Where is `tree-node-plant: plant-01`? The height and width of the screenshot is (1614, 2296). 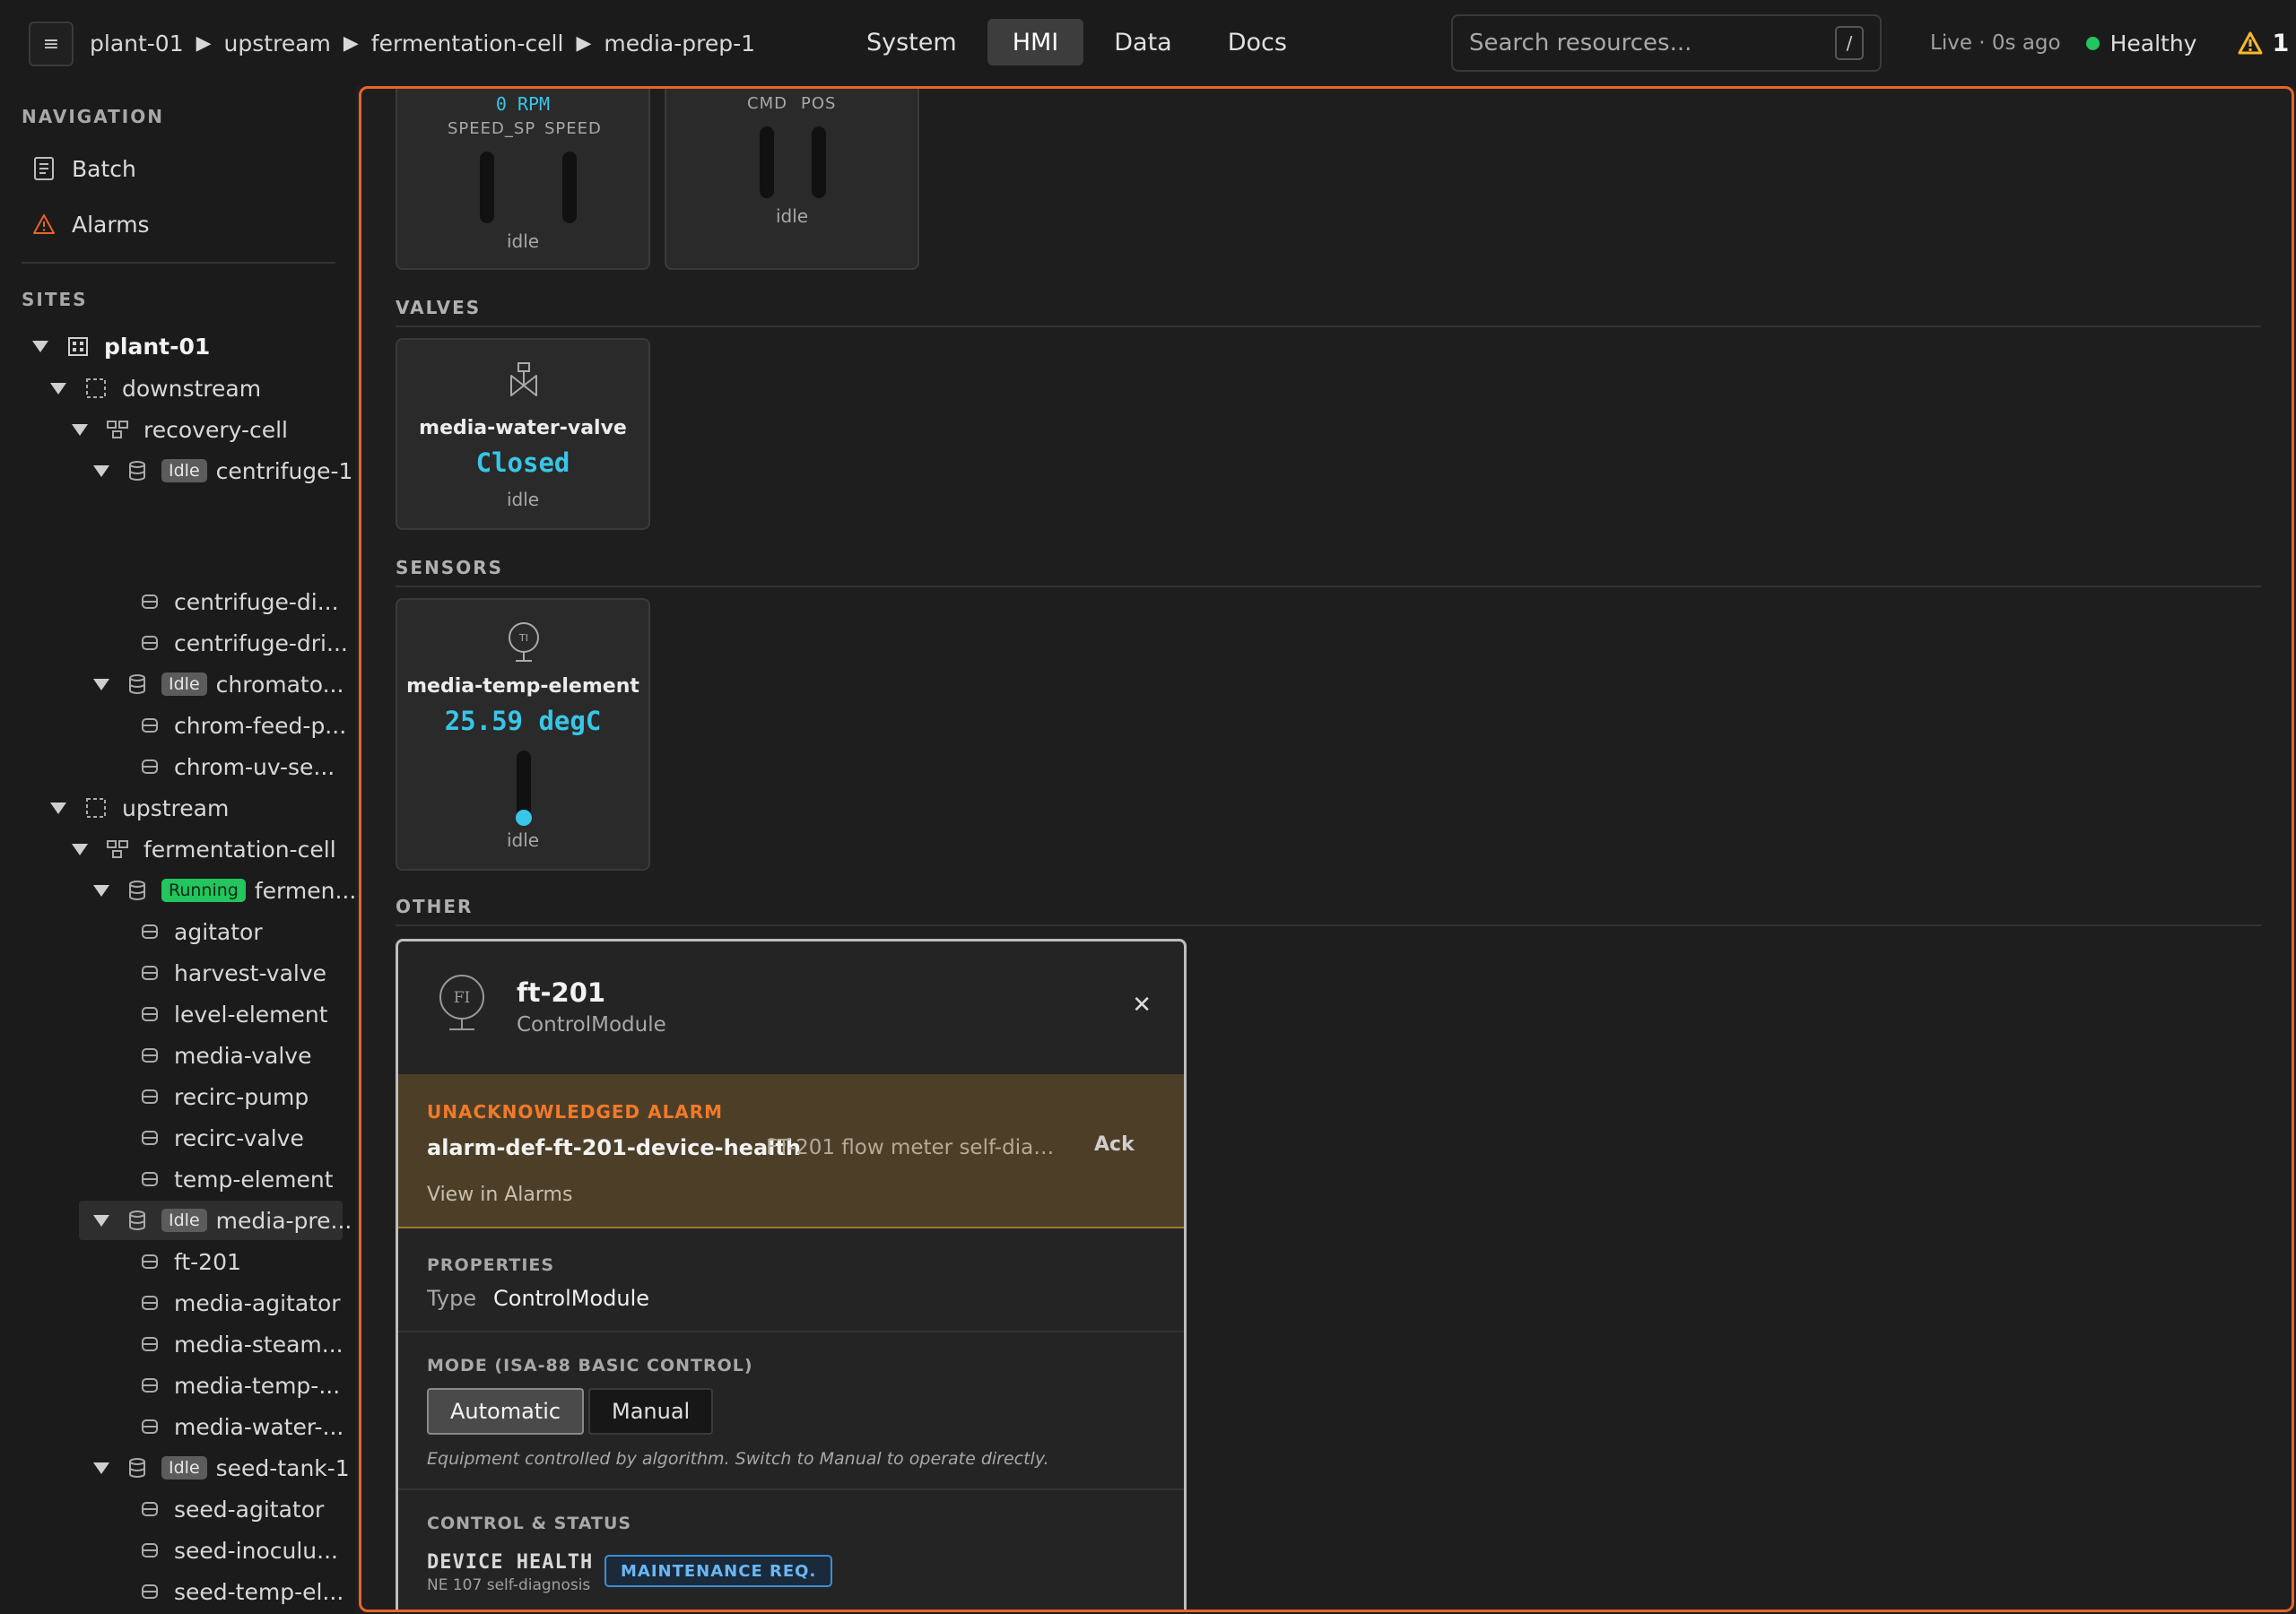 tree-node-plant: plant-01 is located at coordinates (121, 346).